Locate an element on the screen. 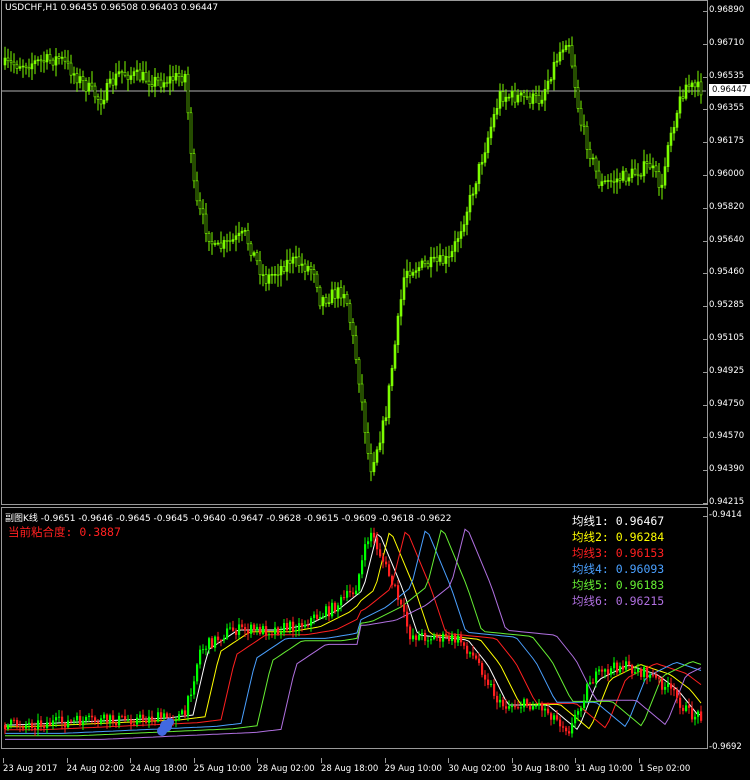  time-axis-label: 1 Sep 02:00 is located at coordinates (665, 766).